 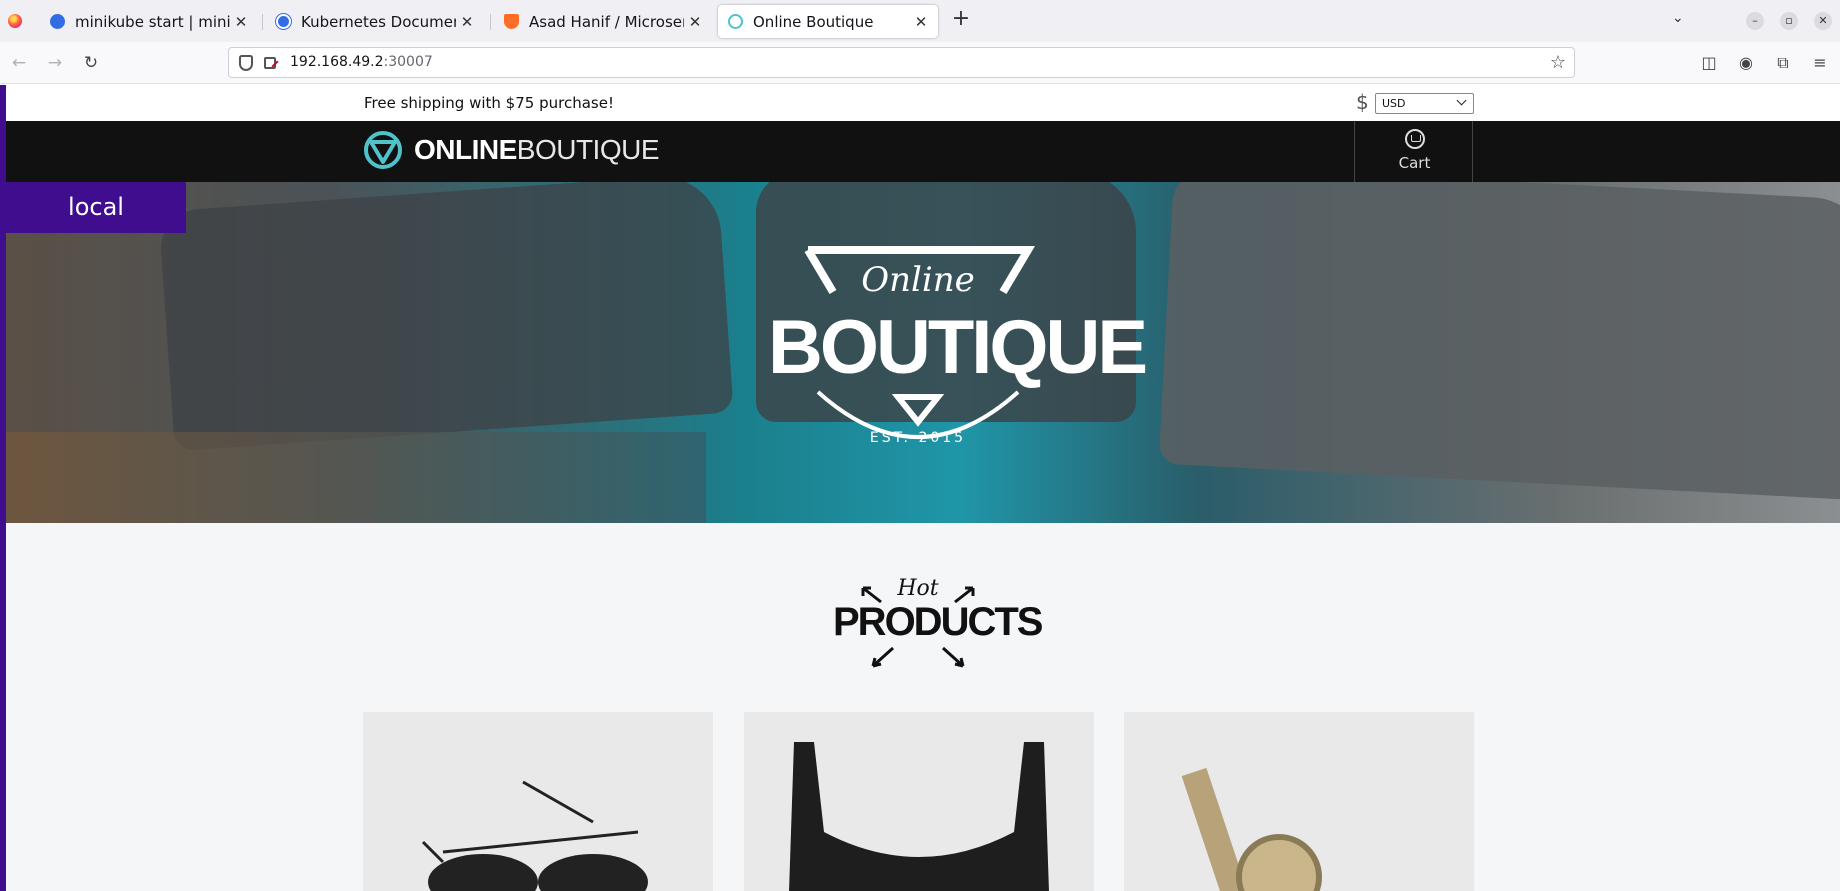 I want to click on back-icon: ←, so click(x=19, y=63).